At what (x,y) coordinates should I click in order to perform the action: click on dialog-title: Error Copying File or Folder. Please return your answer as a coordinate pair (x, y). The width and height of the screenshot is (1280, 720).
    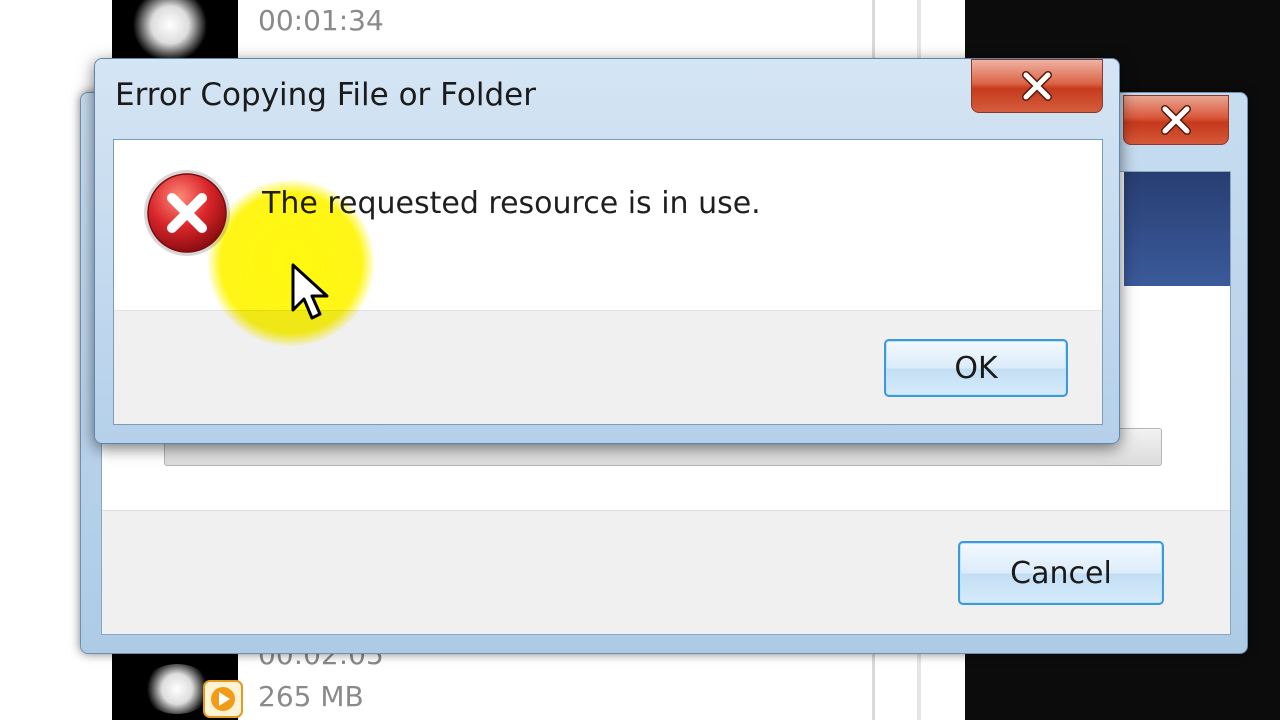
    Looking at the image, I should click on (325, 95).